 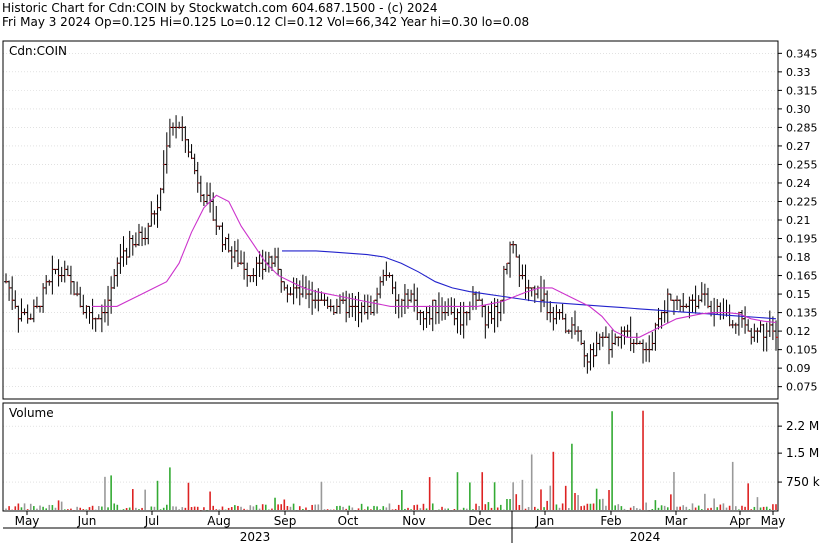 What do you see at coordinates (479, 521) in the screenshot?
I see `x-month-label: Dec` at bounding box center [479, 521].